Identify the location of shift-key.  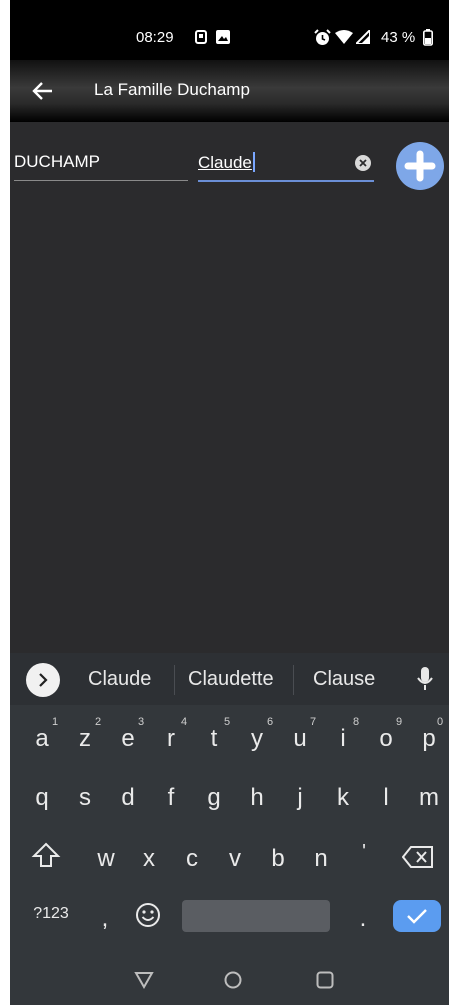
(46, 858).